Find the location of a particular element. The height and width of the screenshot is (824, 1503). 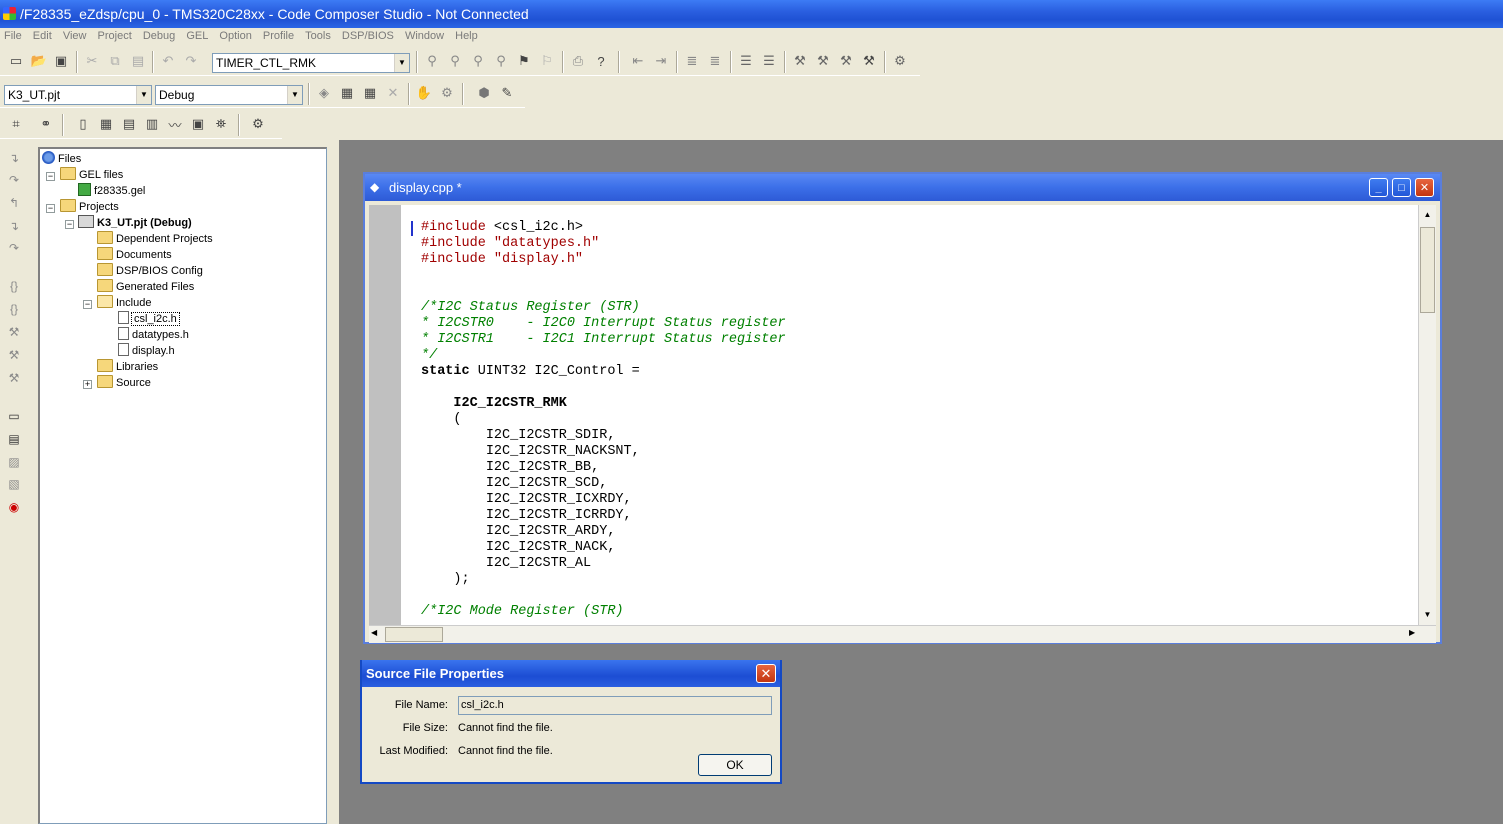

open-folder-icon: 📂 is located at coordinates (39, 61).